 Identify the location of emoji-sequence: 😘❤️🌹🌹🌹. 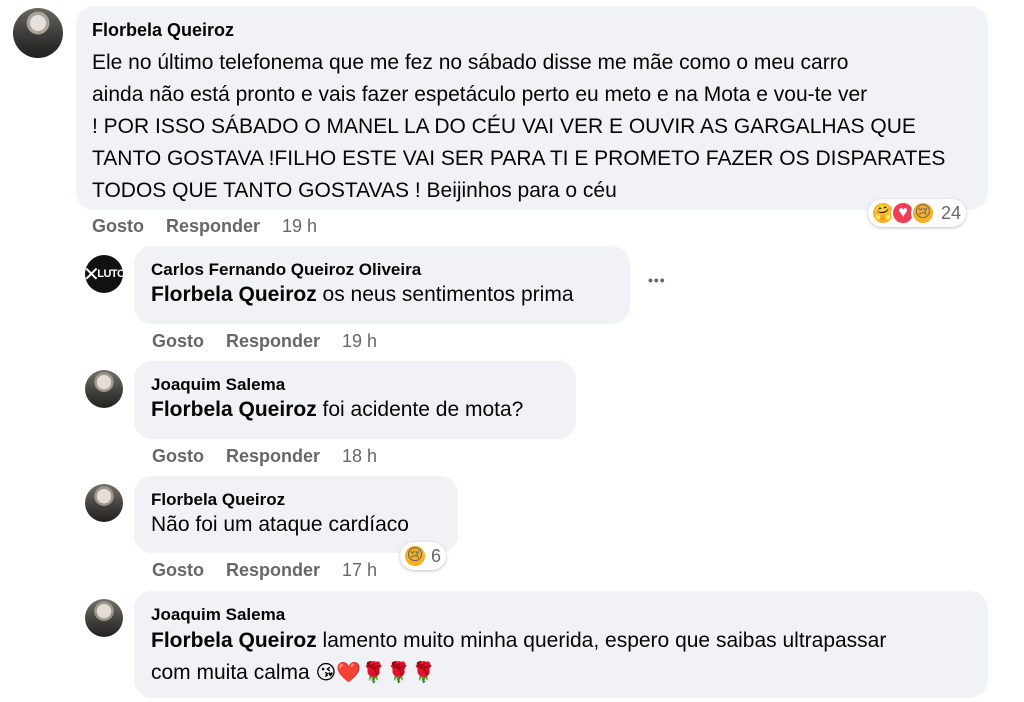
(376, 673).